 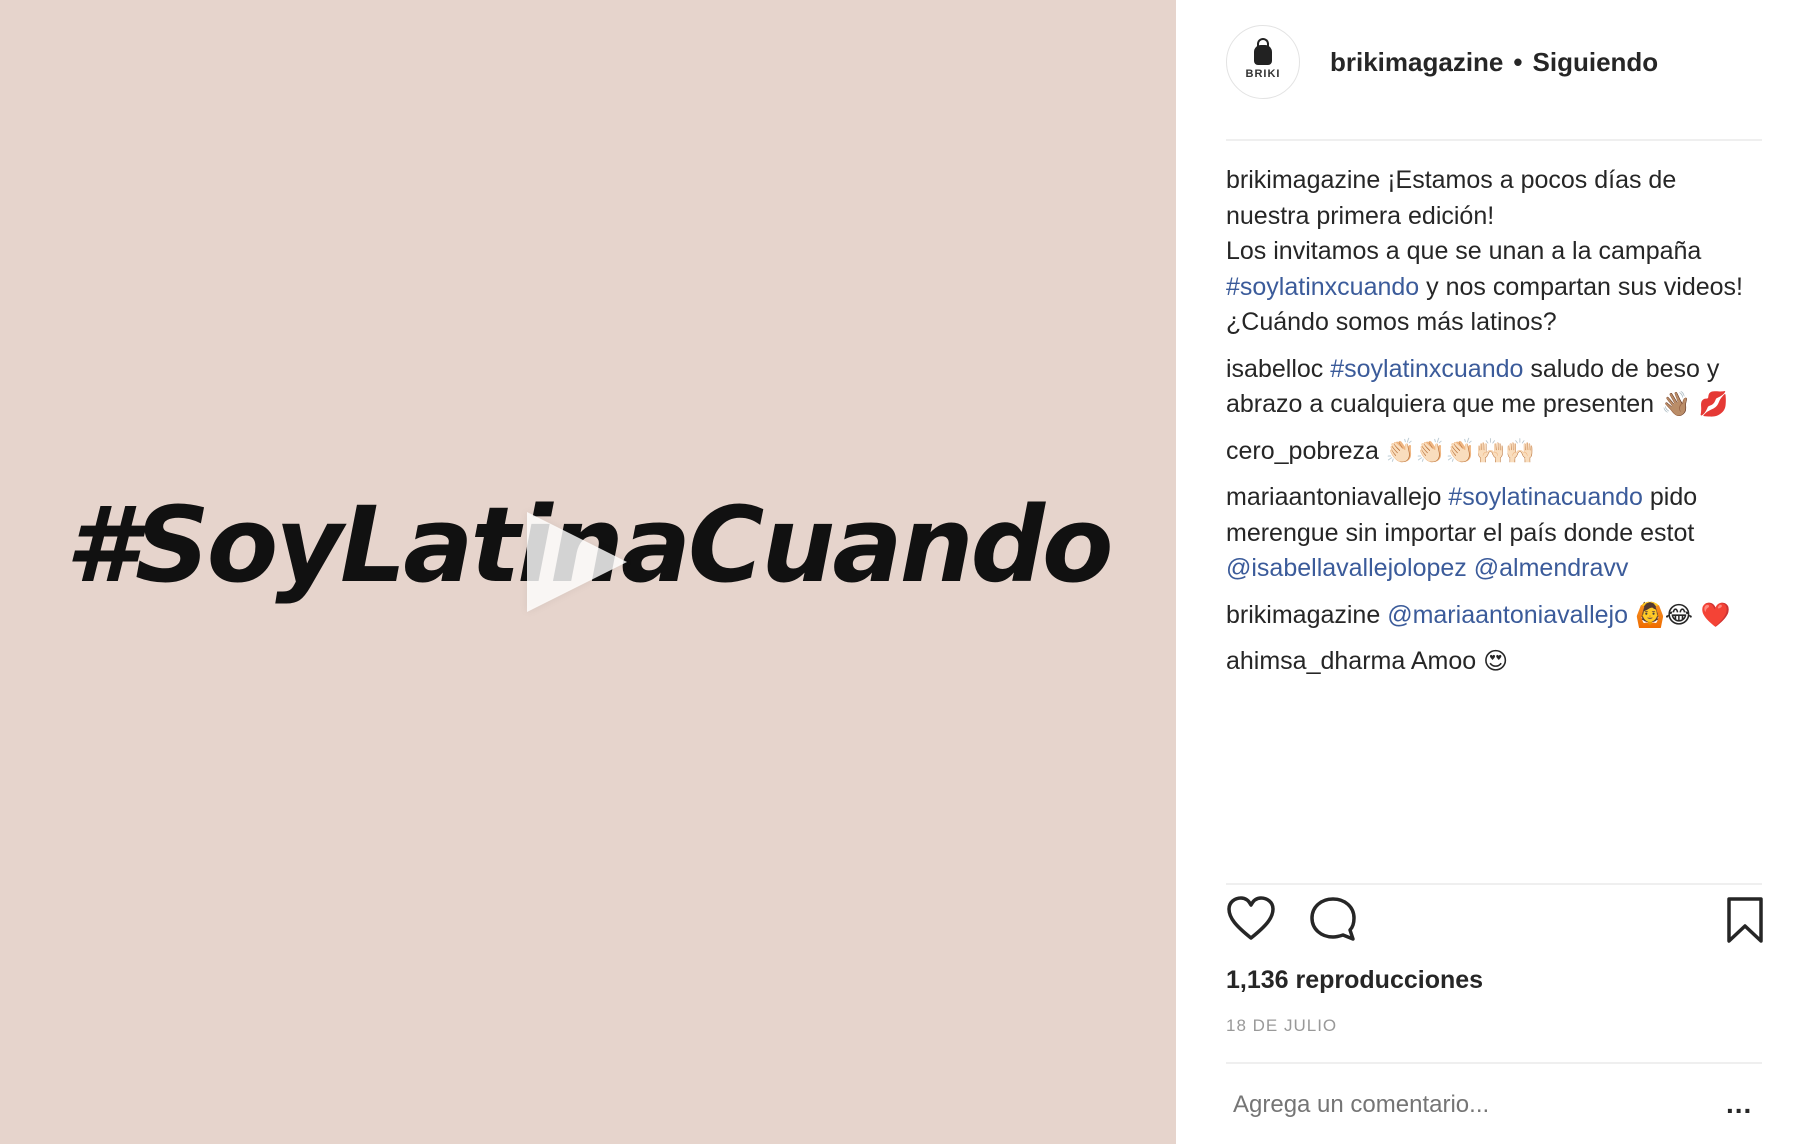 I want to click on kettlebell-logo-icon, so click(x=1263, y=51).